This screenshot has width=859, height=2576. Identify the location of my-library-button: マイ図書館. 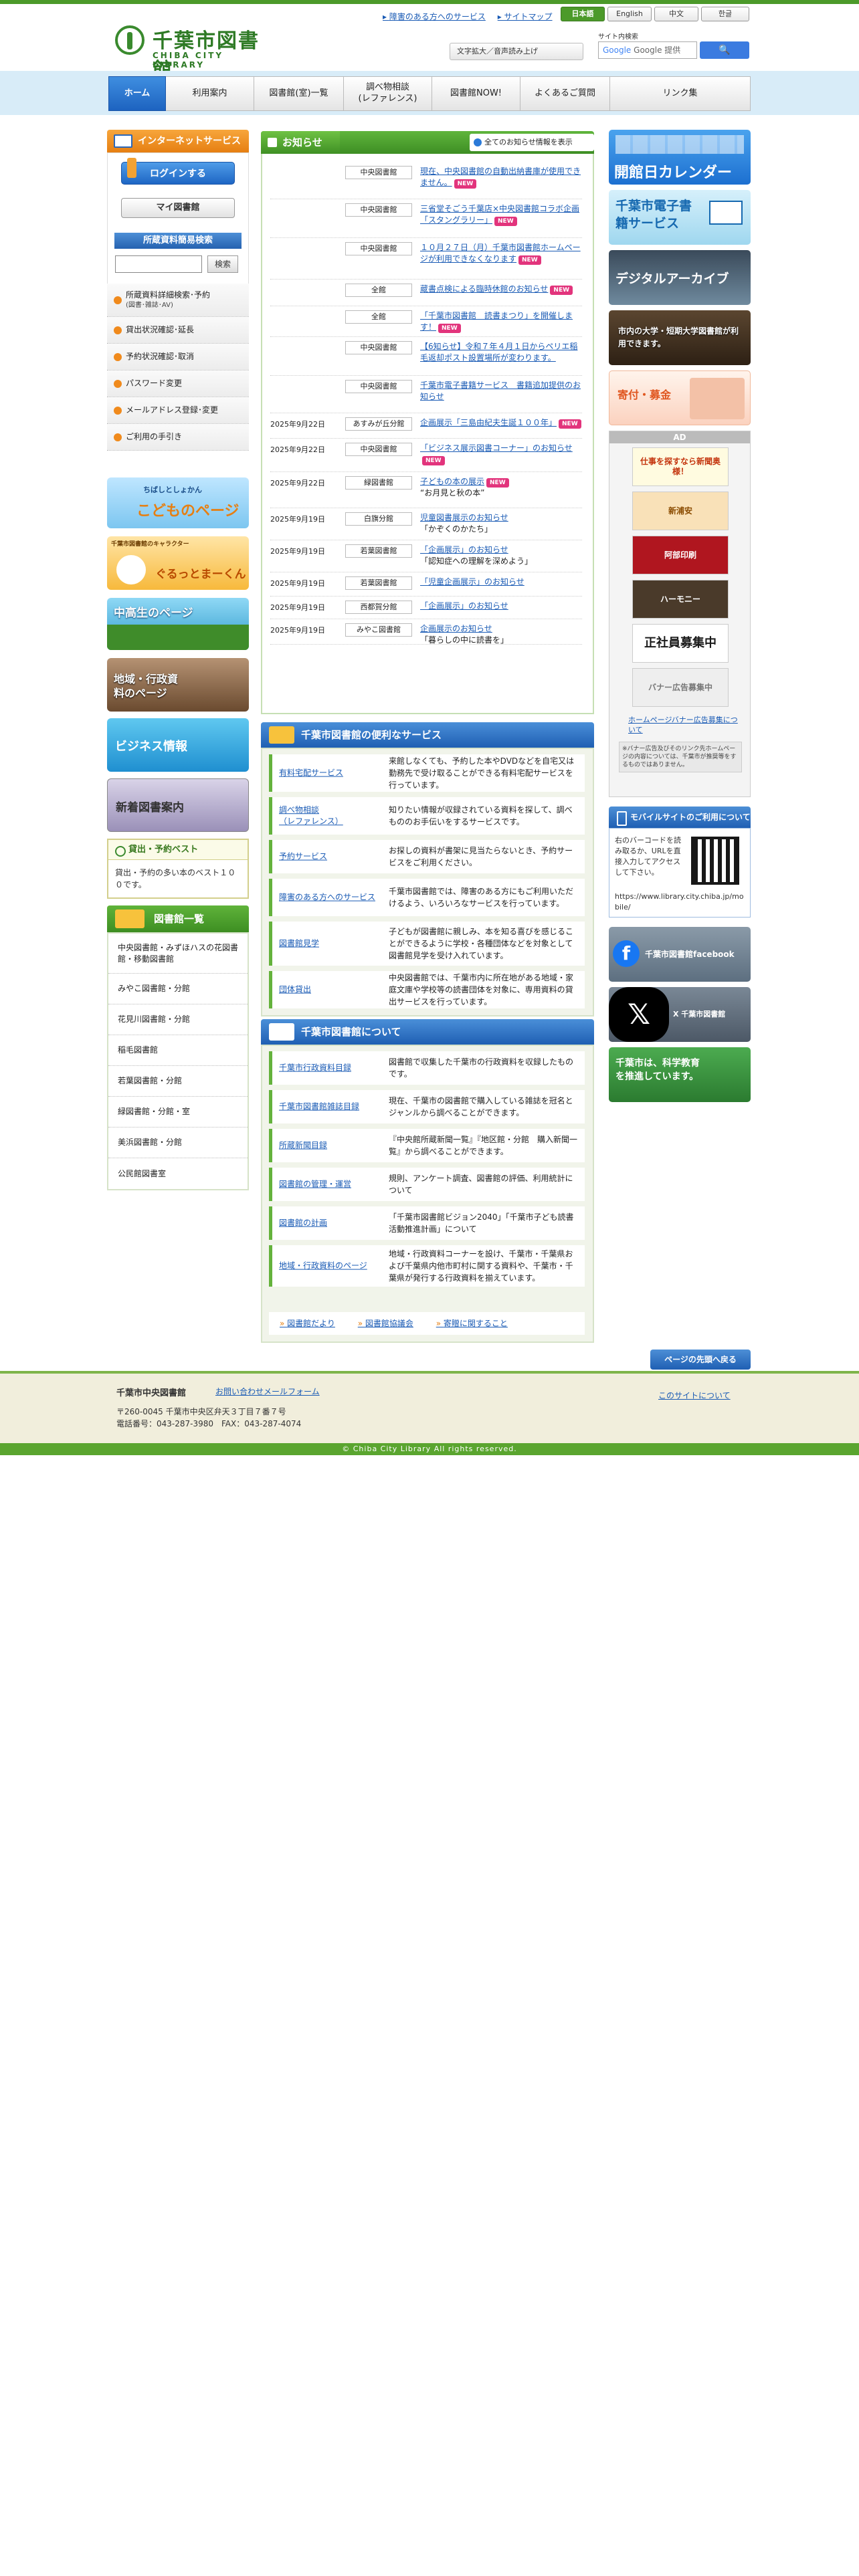
(178, 208).